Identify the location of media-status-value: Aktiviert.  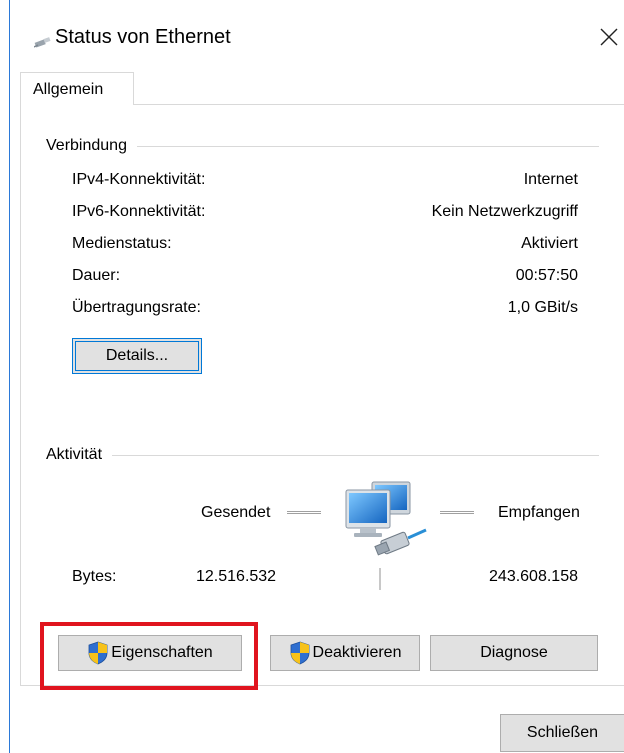
(549, 243).